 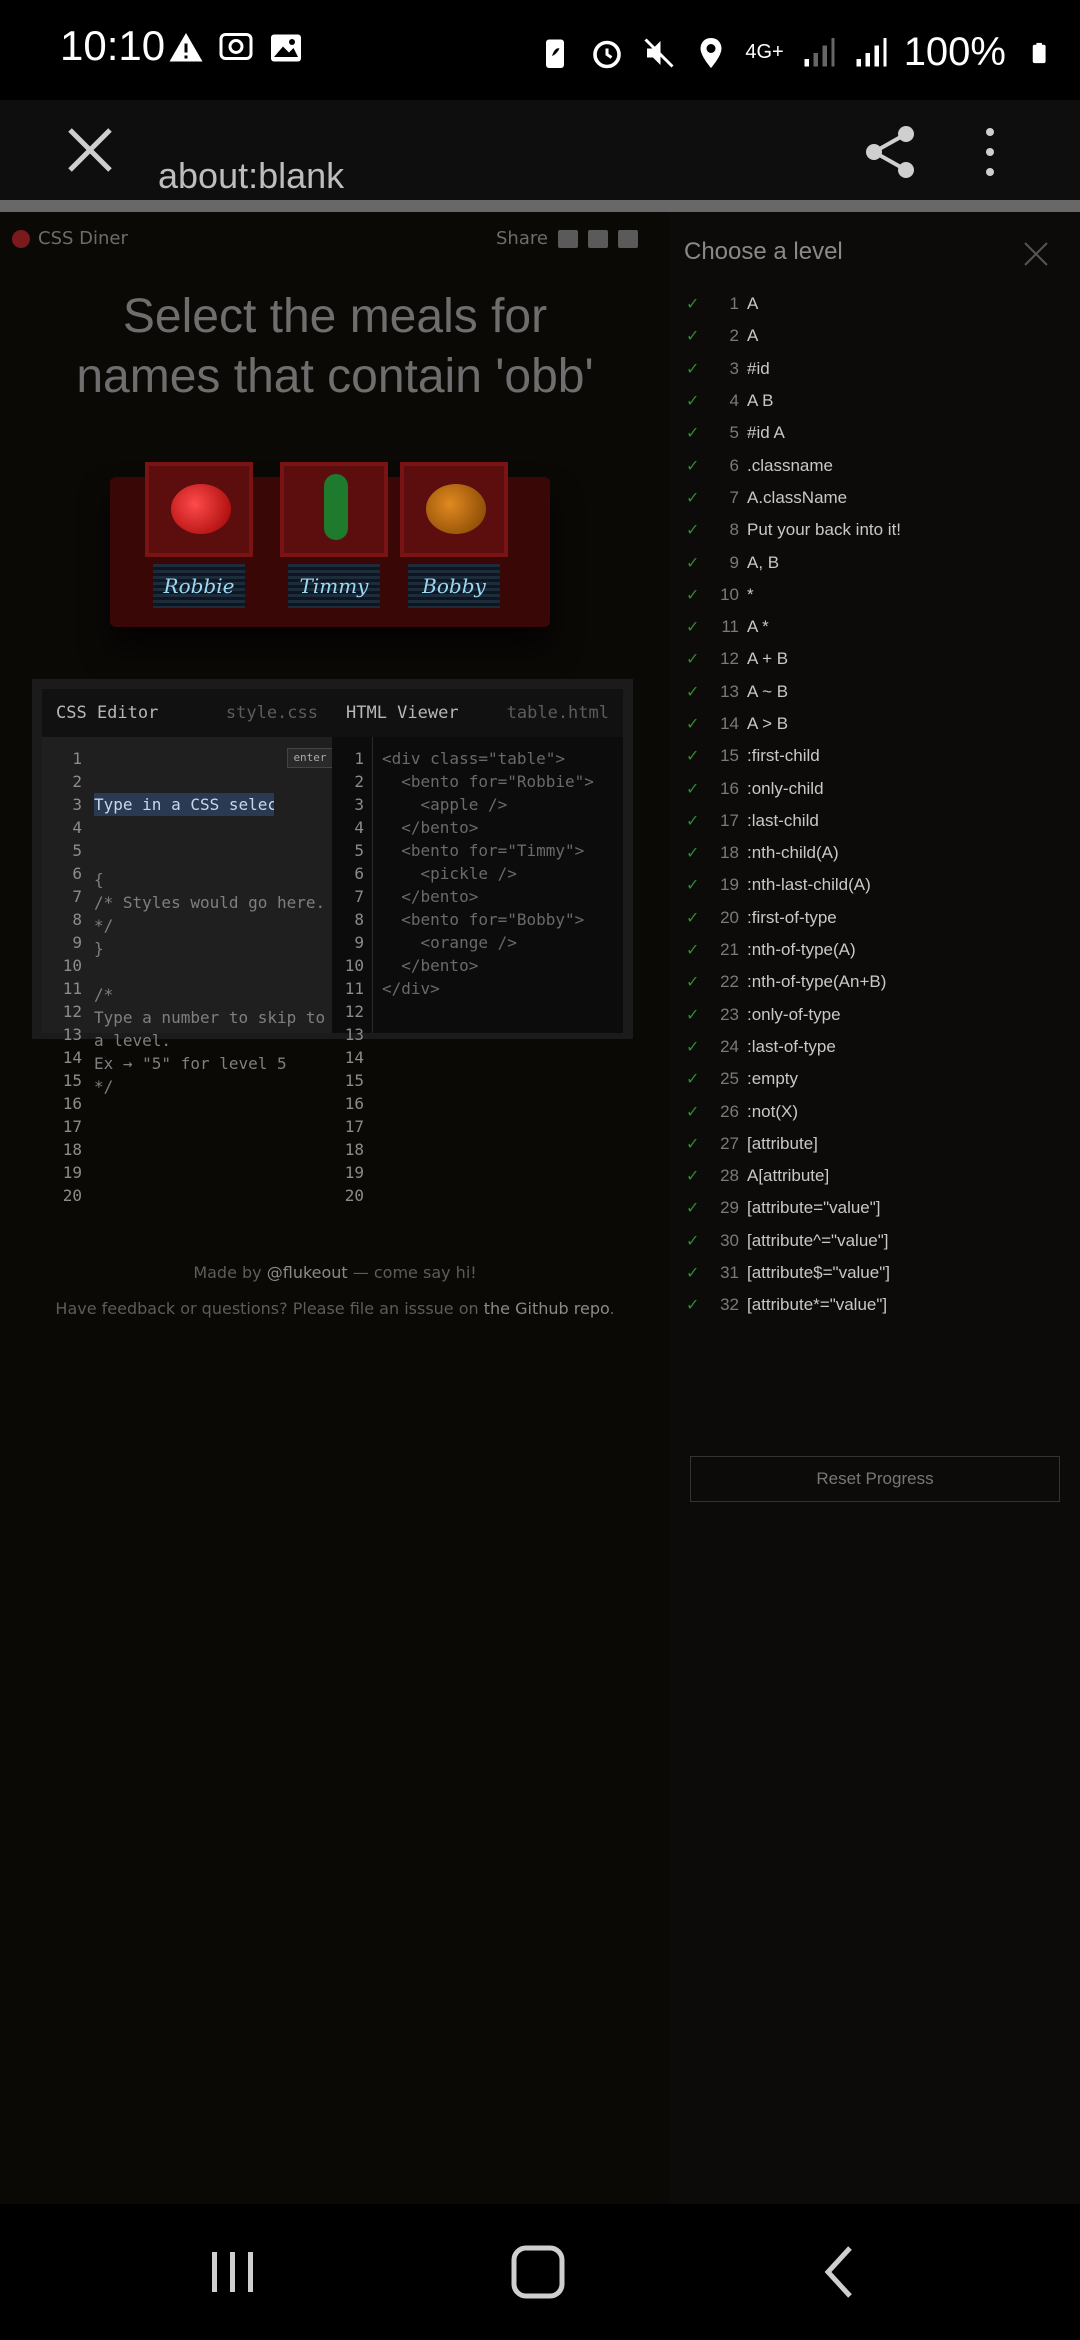 I want to click on level-item: ✓ 14 A > B, so click(x=876, y=724).